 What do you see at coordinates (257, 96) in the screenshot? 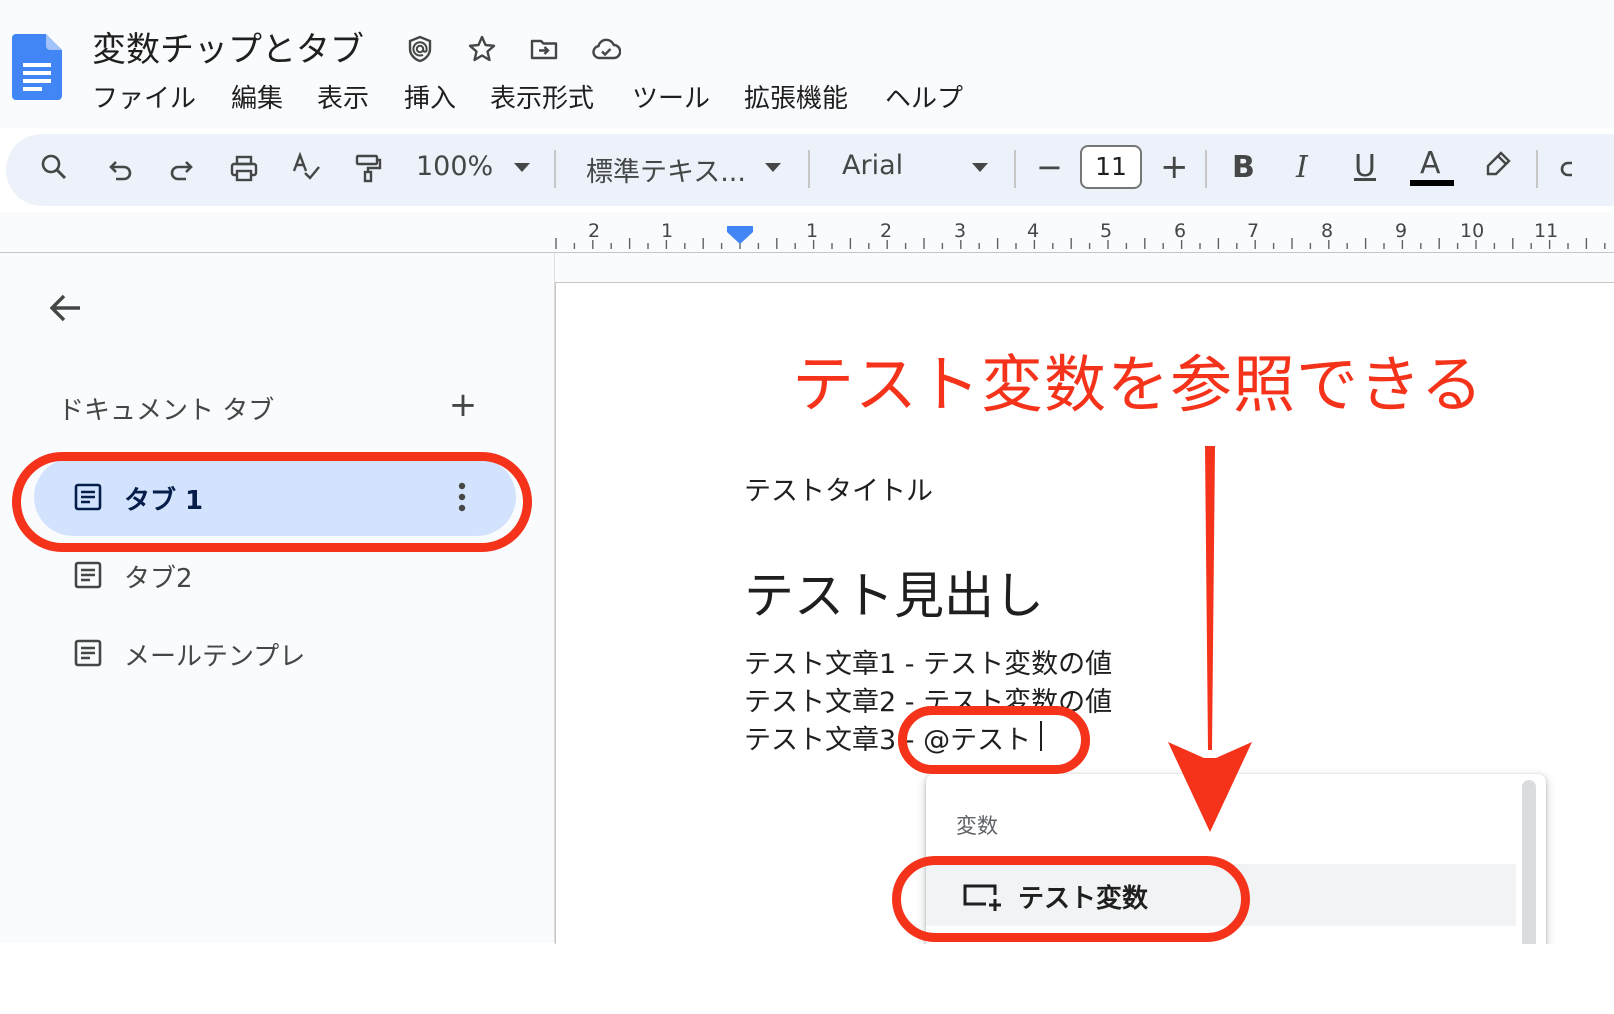
I see `menu-edit: 編集` at bounding box center [257, 96].